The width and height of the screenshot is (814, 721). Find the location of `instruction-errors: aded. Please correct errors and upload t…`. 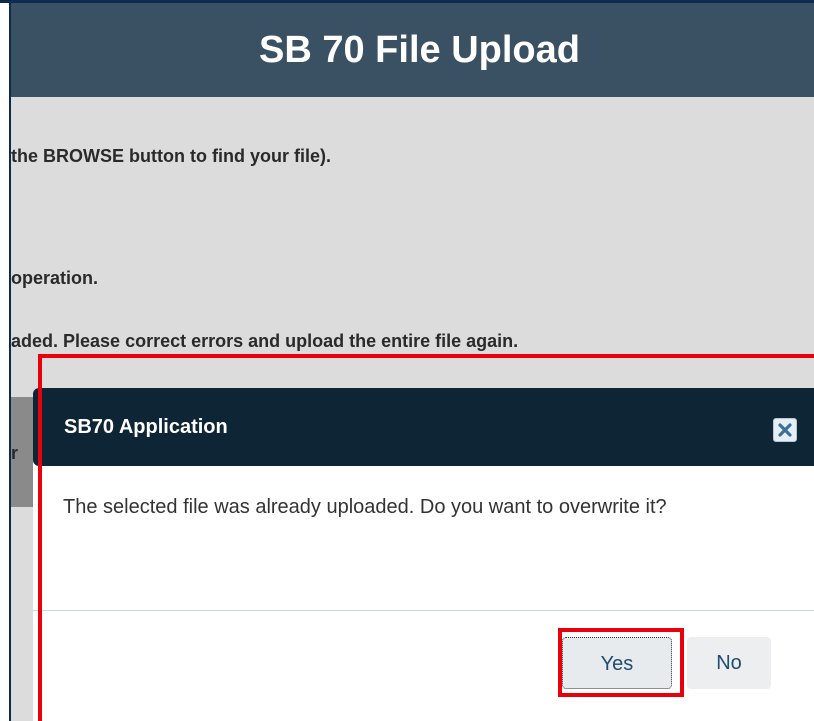

instruction-errors: aded. Please correct errors and upload t… is located at coordinates (265, 341).